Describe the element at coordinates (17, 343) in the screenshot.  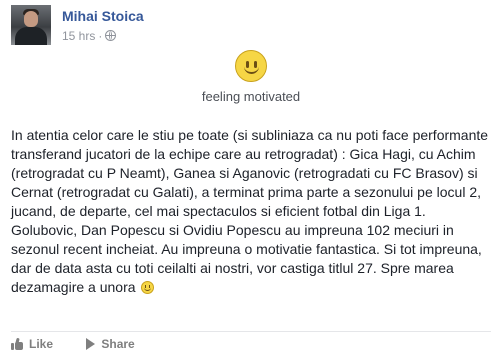
I see `like-icon` at that location.